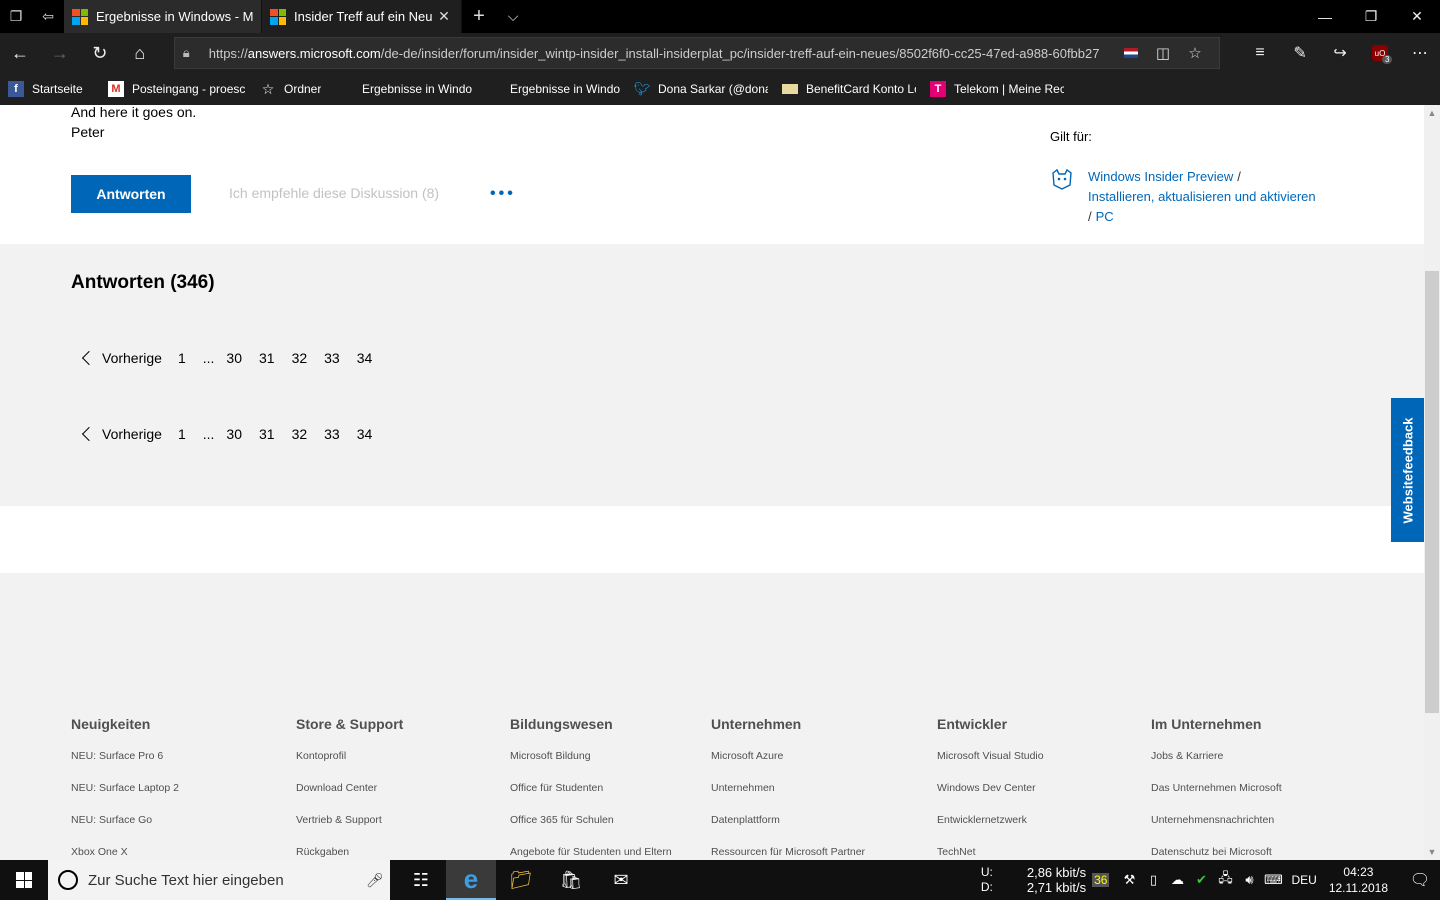 Image resolution: width=1440 pixels, height=900 pixels. I want to click on footer-link: Download Center, so click(349, 794).